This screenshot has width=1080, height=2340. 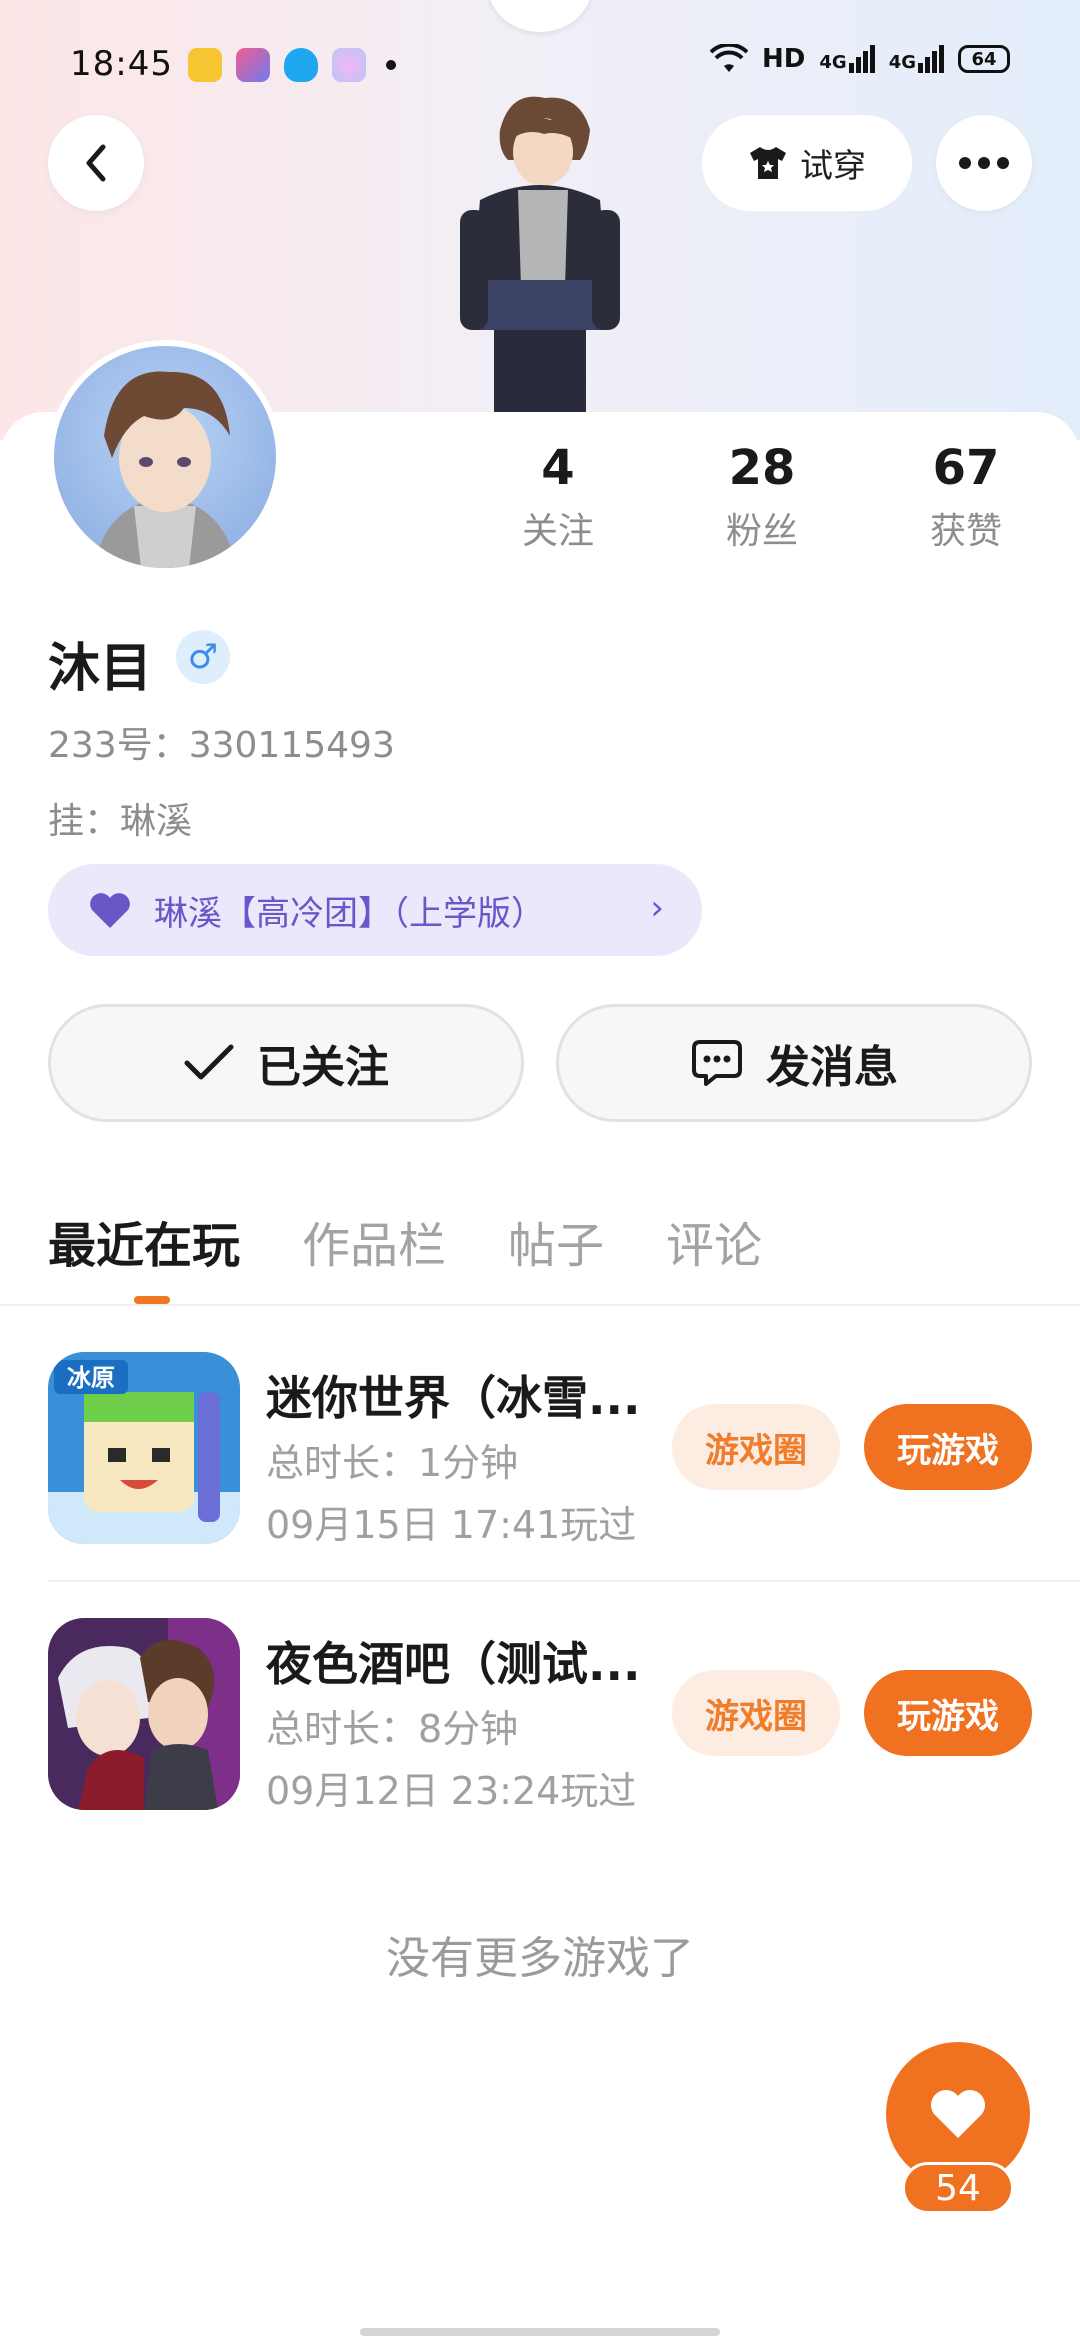 I want to click on stat-followers-label: 粉丝, so click(x=761, y=531).